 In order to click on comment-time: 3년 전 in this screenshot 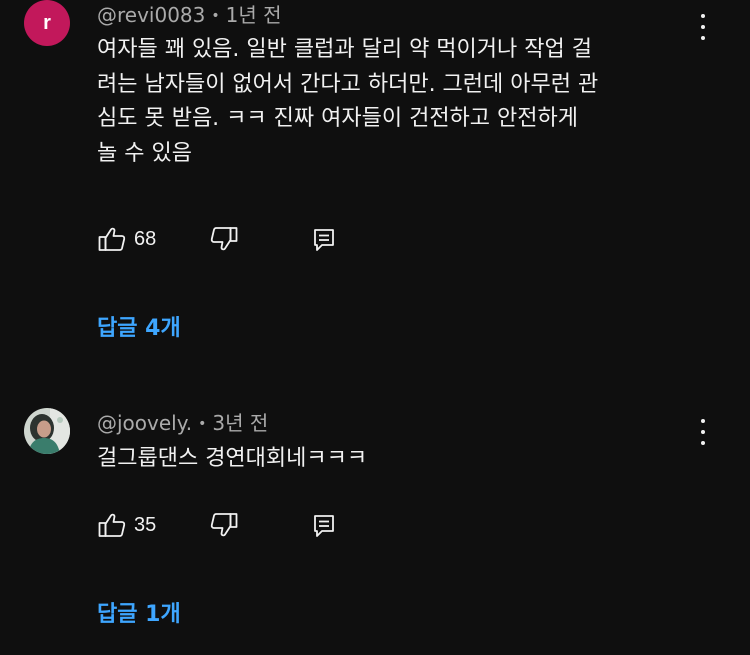, I will do `click(240, 423)`.